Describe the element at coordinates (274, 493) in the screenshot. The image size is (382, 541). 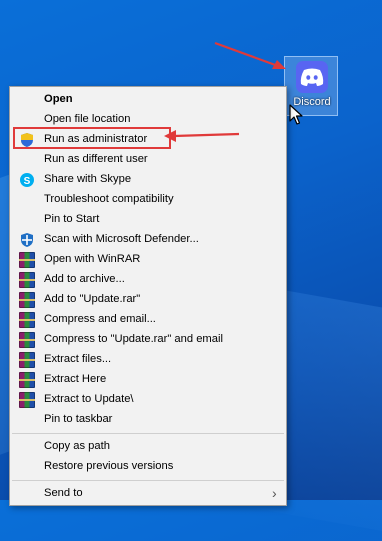
I see `chevron-right-icon: ›` at that location.